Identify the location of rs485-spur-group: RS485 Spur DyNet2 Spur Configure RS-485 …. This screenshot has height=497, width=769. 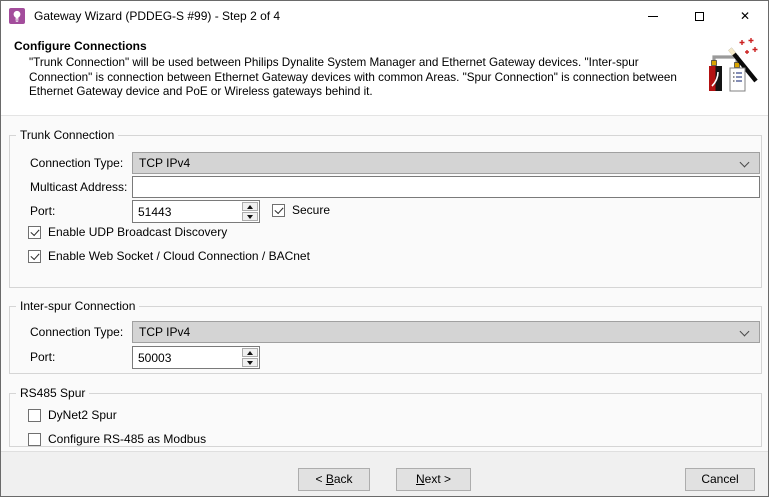
(385, 416).